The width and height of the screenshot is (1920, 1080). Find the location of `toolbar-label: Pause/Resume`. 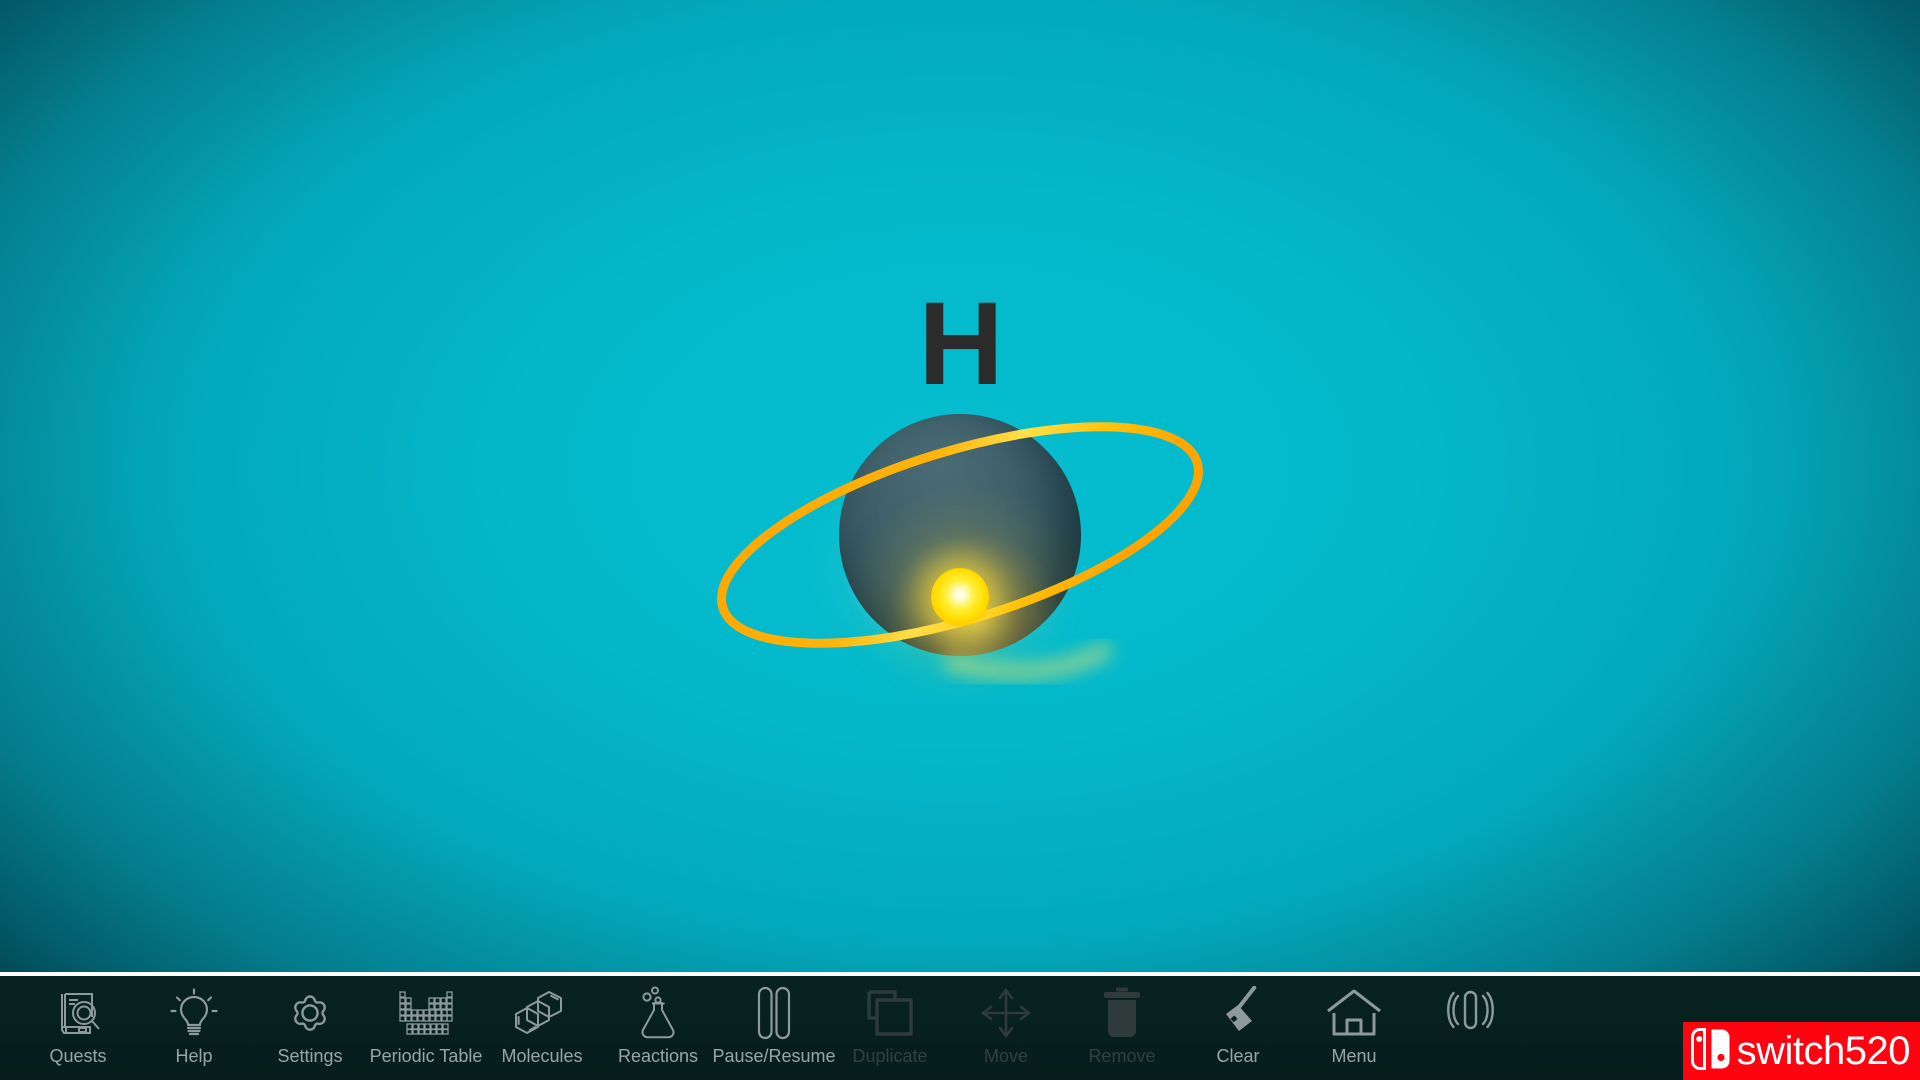

toolbar-label: Pause/Resume is located at coordinates (774, 1056).